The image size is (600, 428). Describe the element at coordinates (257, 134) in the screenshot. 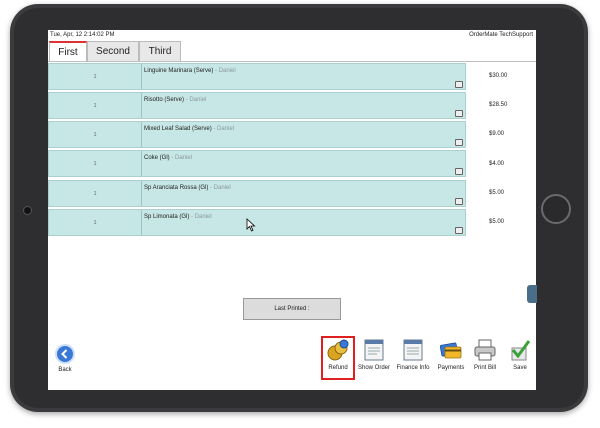

I see `order-row: 1 Mixed Leaf Salad (Serve) - Daniel` at that location.